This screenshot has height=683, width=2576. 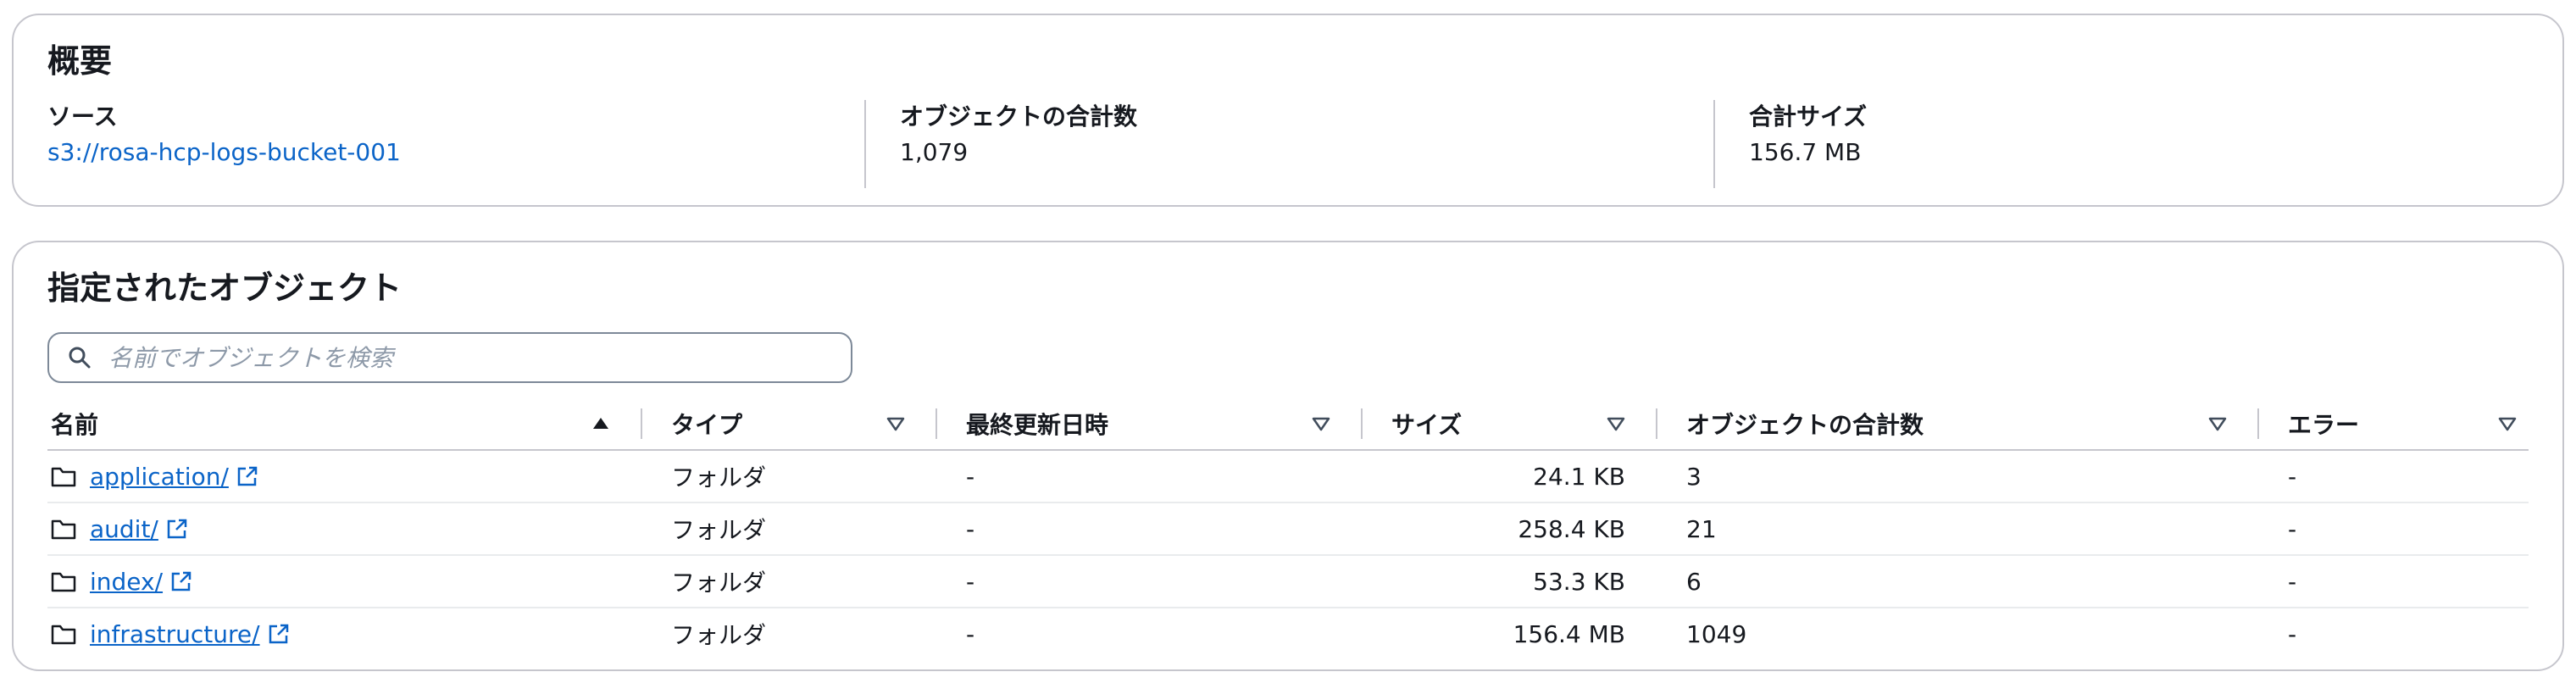 I want to click on size-cell: 156.4 MB, so click(x=1569, y=633).